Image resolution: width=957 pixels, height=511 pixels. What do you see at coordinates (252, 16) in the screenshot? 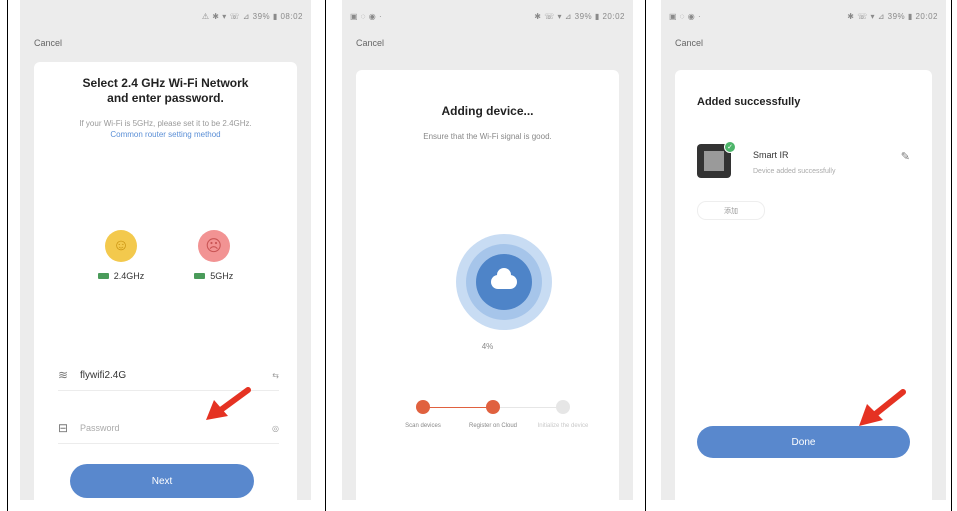
I see `status-icons: ⚠ ✱ ▾ ☏ ⊿ 39% ▮ 08:02` at bounding box center [252, 16].